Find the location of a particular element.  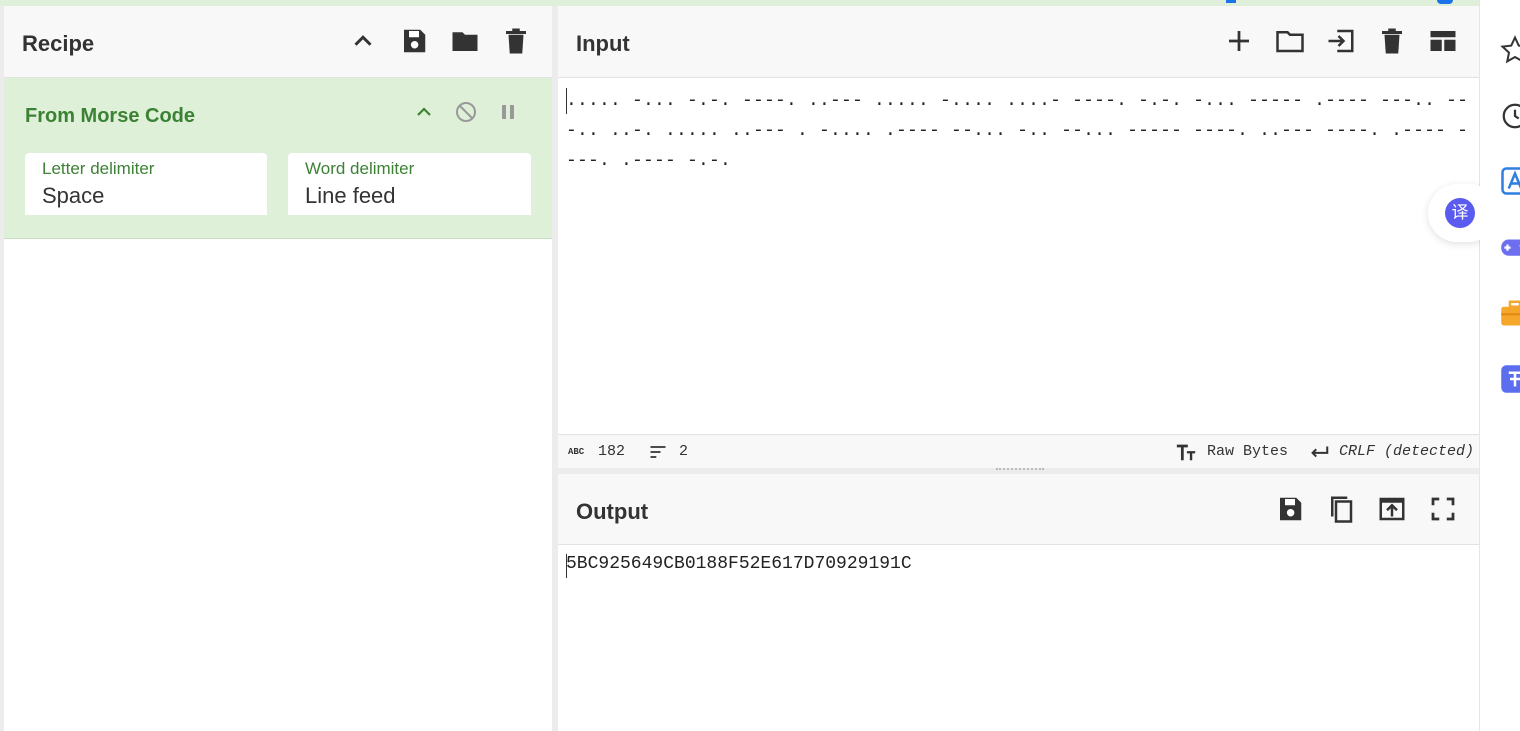

input-length: 182 is located at coordinates (612, 451).